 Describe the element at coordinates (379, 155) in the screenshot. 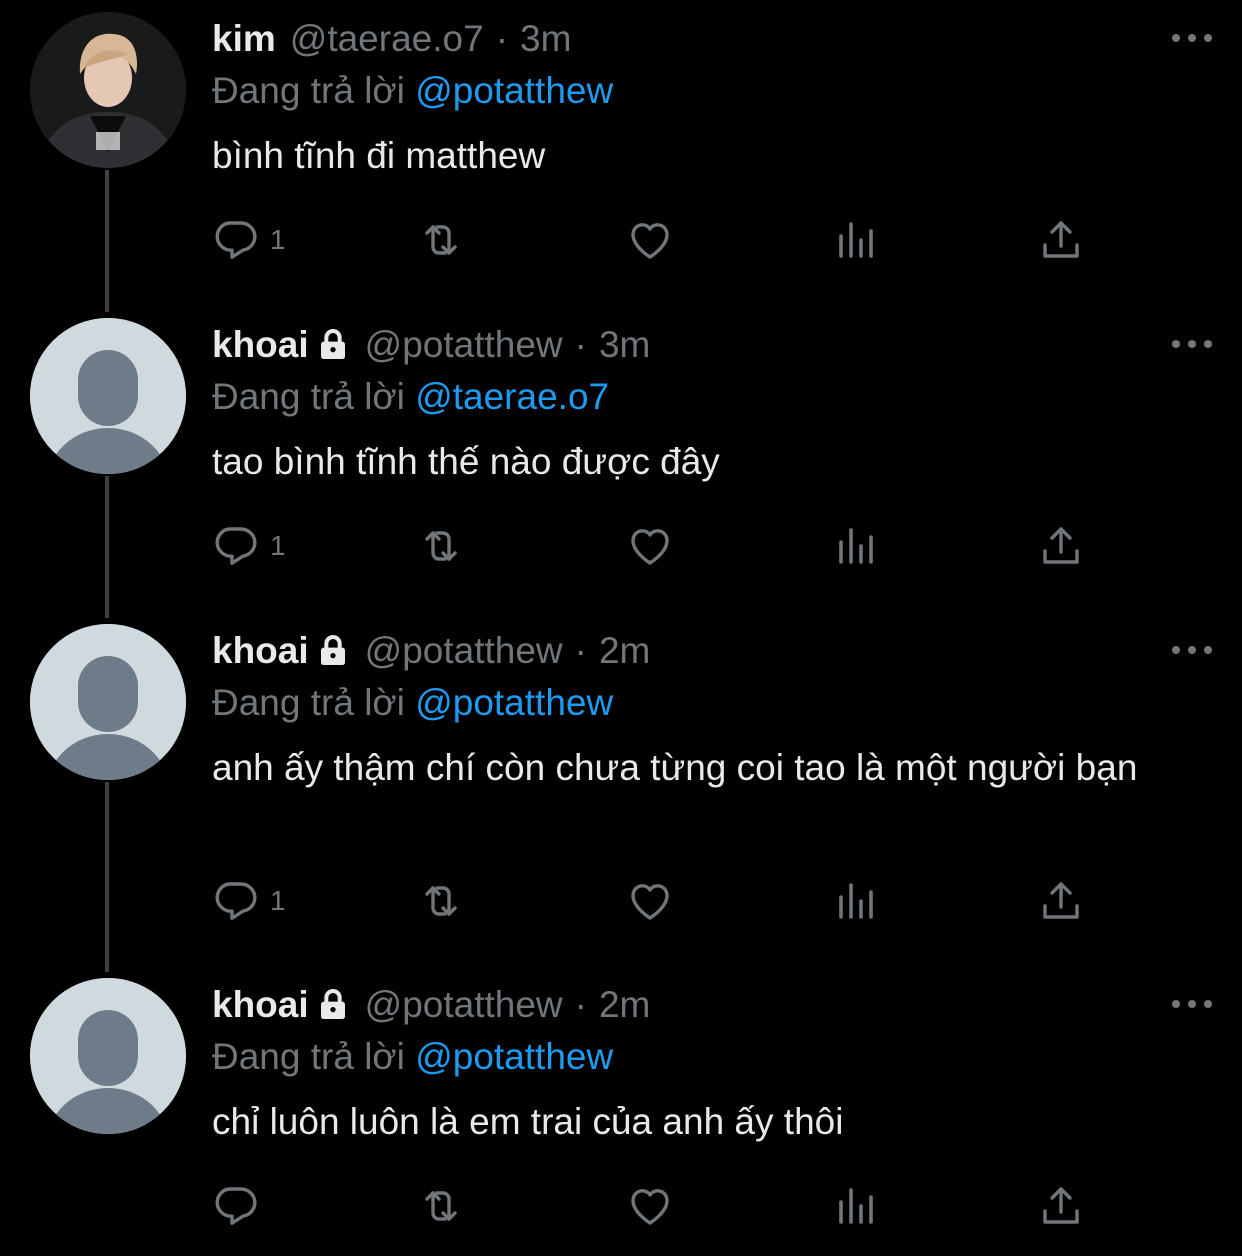

I see `tweet-text: bình tĩnh đi matthew` at that location.